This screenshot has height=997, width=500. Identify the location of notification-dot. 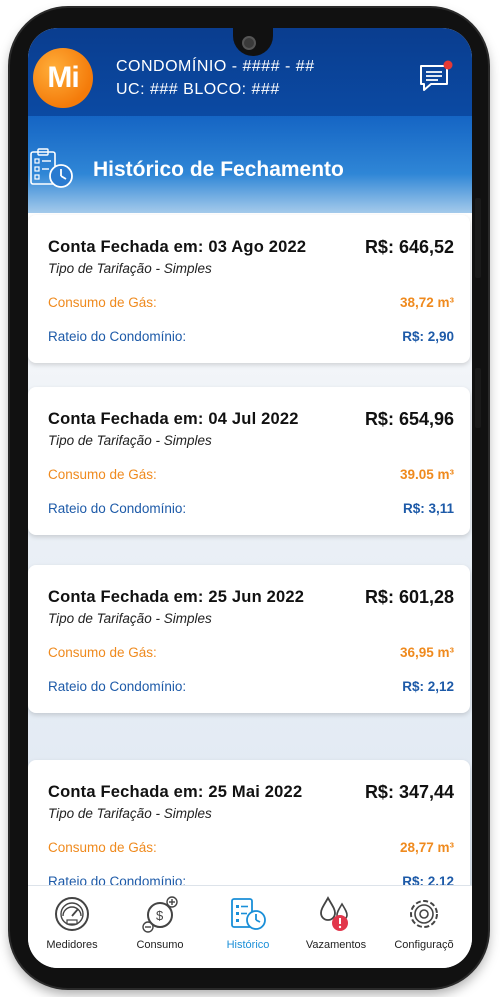
(448, 65).